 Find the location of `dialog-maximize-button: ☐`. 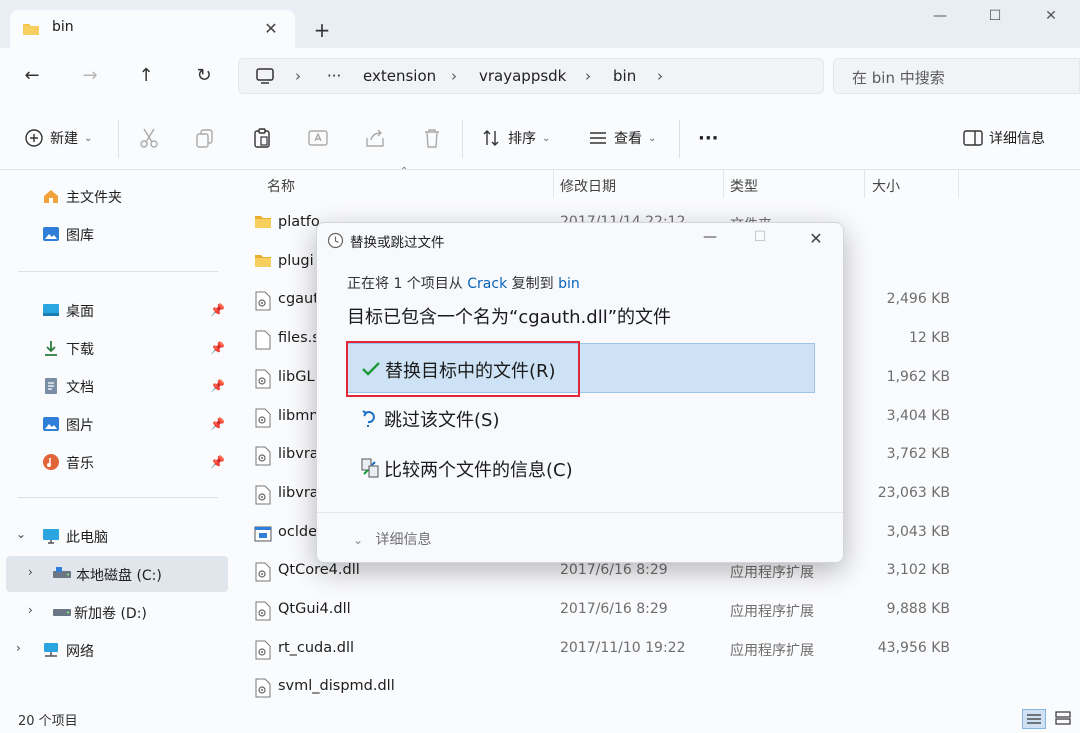

dialog-maximize-button: ☐ is located at coordinates (760, 240).